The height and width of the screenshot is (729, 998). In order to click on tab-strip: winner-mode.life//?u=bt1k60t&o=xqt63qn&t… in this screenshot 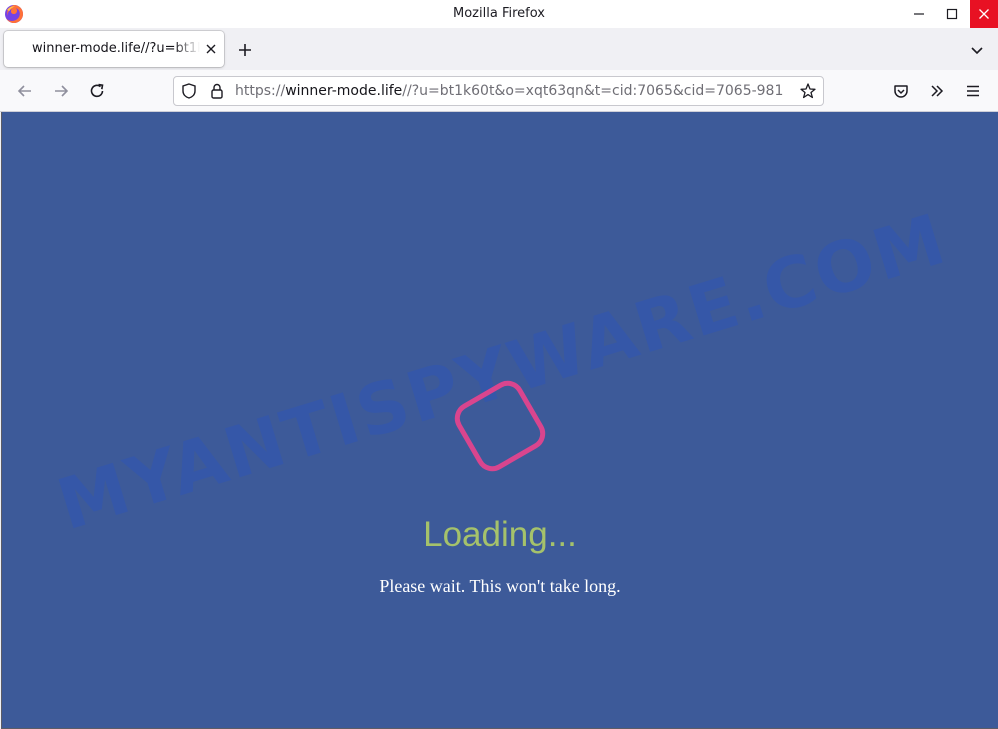, I will do `click(499, 49)`.